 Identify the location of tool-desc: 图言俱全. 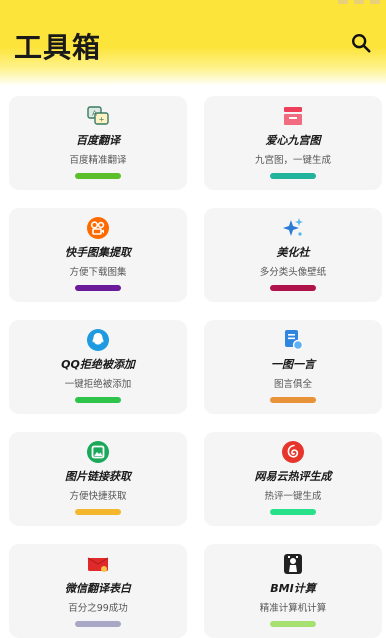
(292, 384).